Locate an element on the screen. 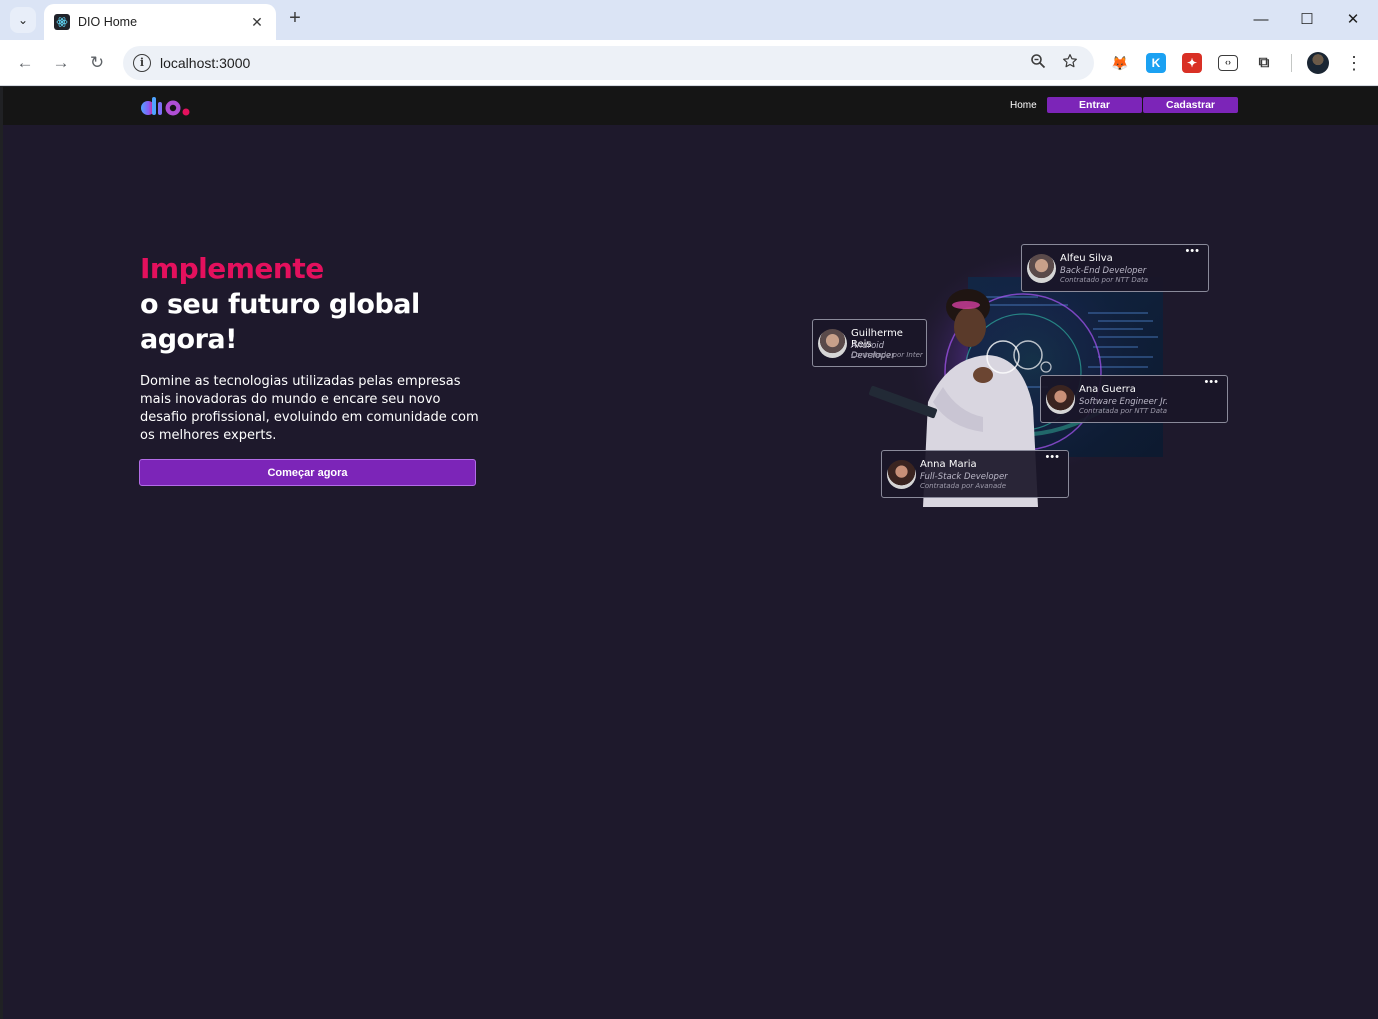 This screenshot has height=1019, width=1378. tab-close-icon: ✕ is located at coordinates (257, 22).